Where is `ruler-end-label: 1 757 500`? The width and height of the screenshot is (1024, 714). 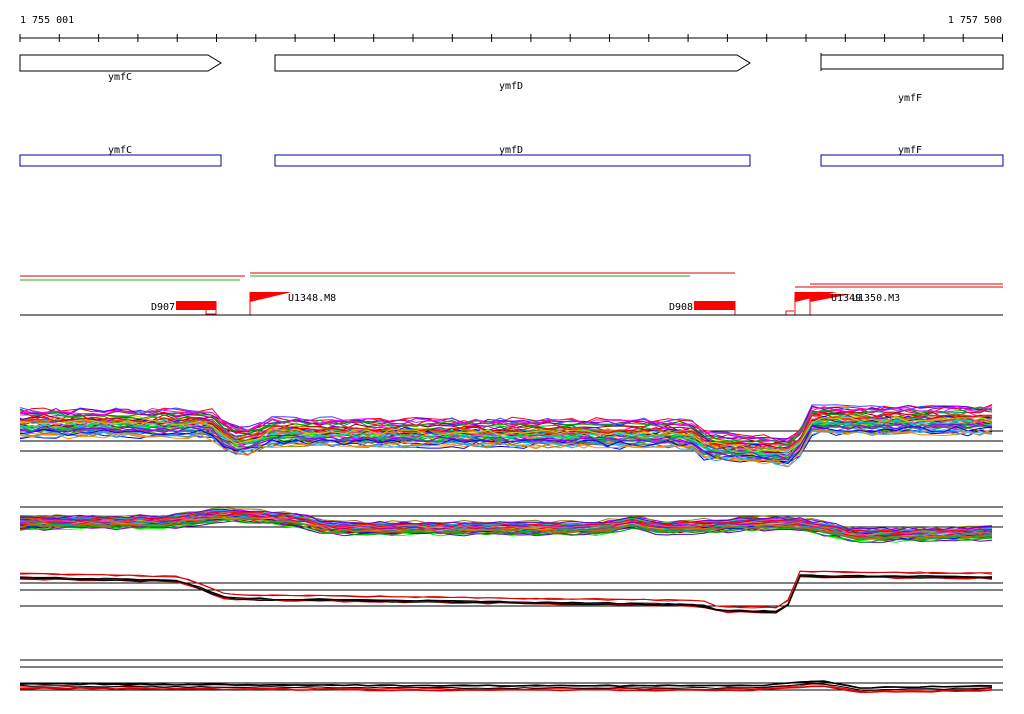 ruler-end-label: 1 757 500 is located at coordinates (975, 20).